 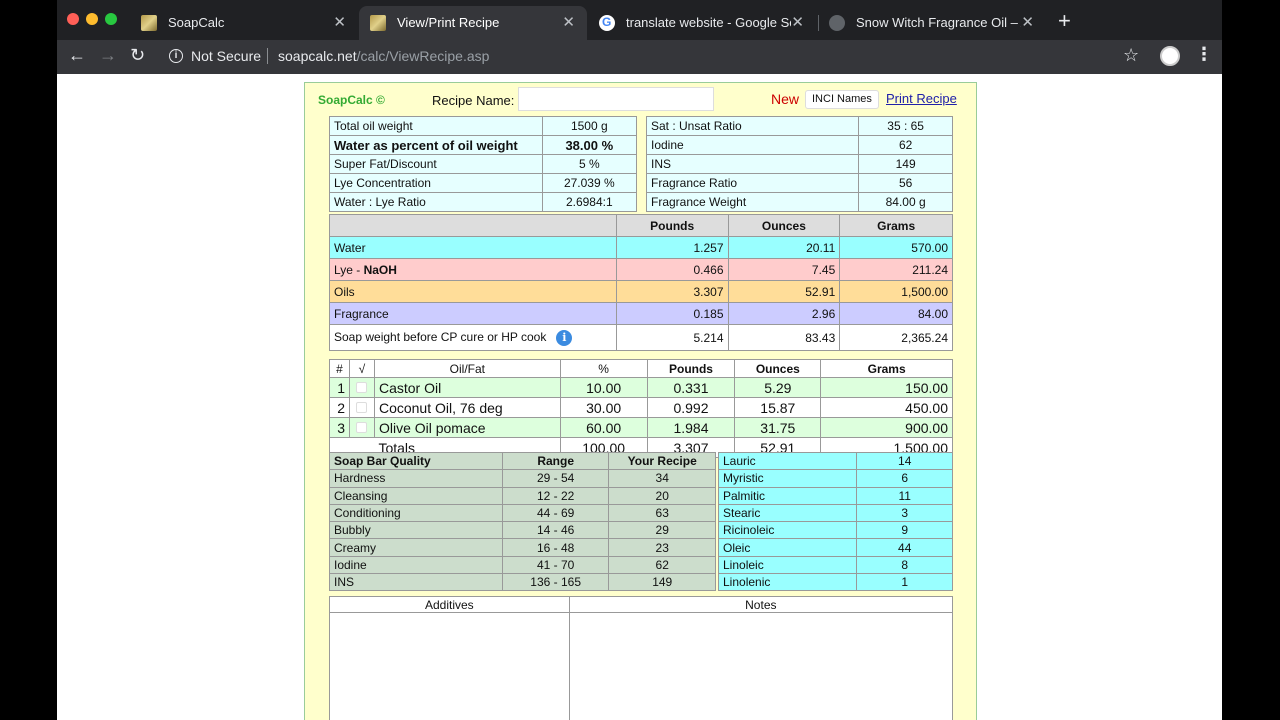 I want to click on quality-name: INS, so click(x=416, y=582).